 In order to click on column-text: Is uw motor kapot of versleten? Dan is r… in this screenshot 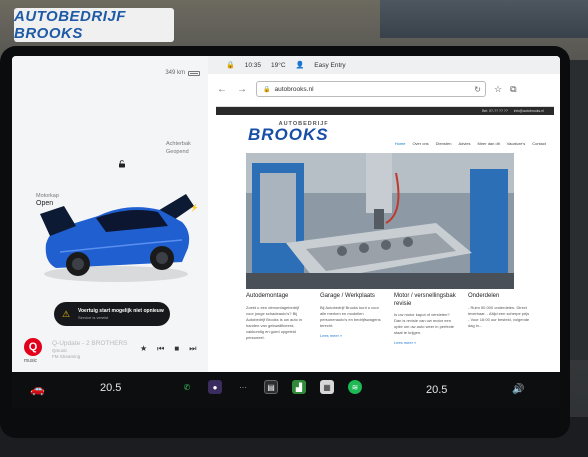, I will do `click(424, 323)`.